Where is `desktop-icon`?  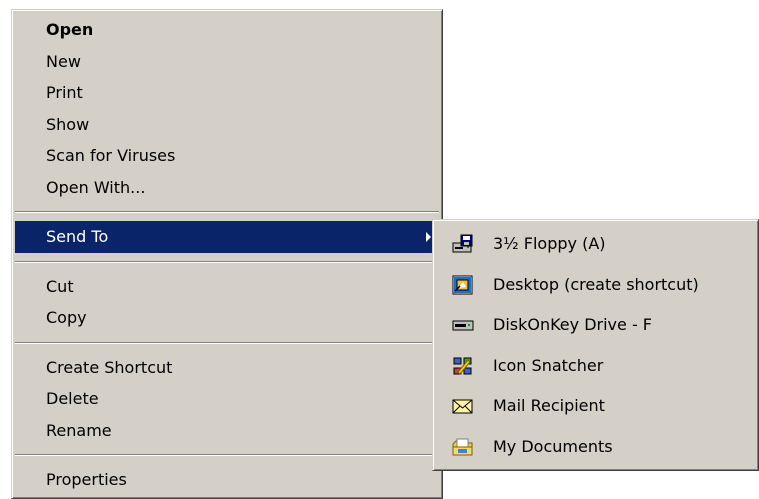
desktop-icon is located at coordinates (462, 284).